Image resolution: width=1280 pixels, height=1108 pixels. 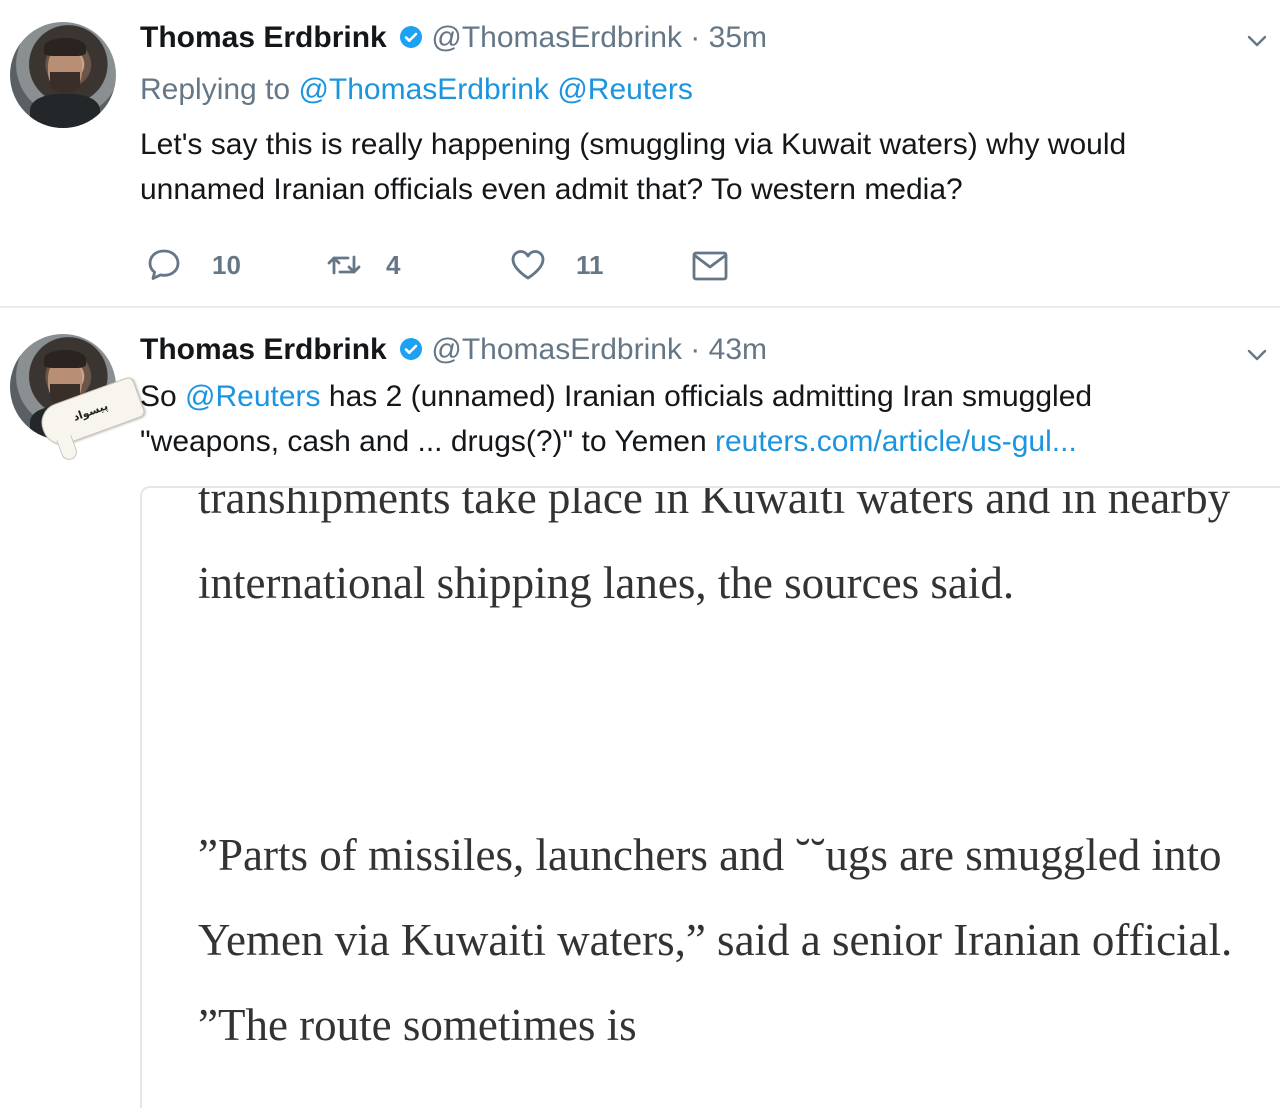 I want to click on reply-count: 10, so click(x=226, y=264).